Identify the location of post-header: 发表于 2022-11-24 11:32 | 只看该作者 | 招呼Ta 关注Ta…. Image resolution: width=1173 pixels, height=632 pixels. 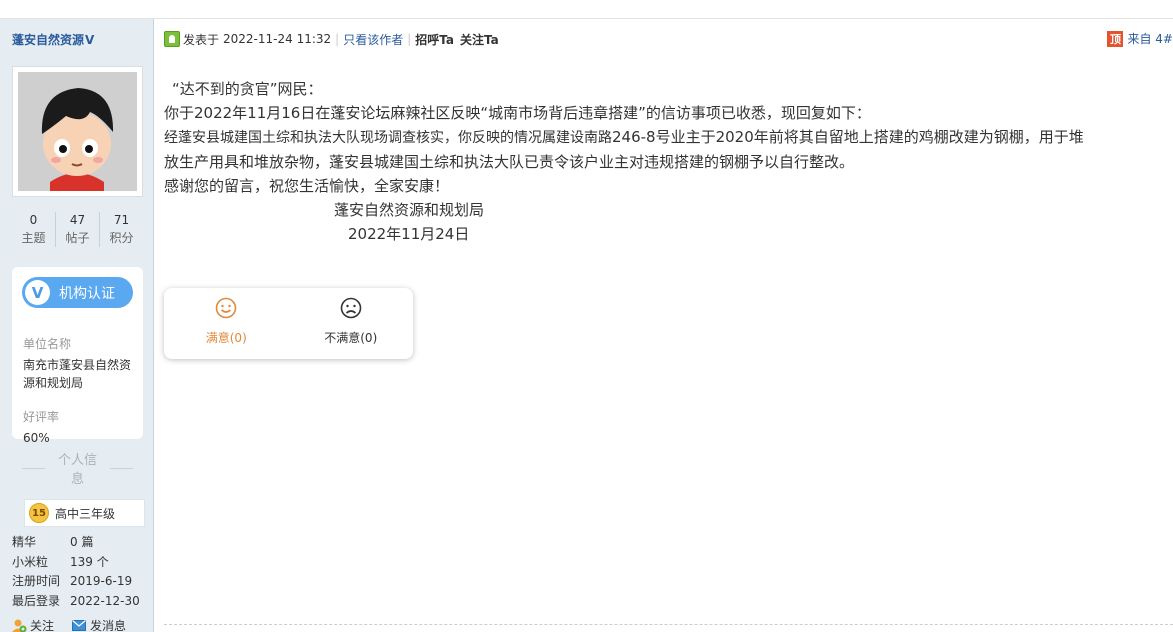
(668, 39).